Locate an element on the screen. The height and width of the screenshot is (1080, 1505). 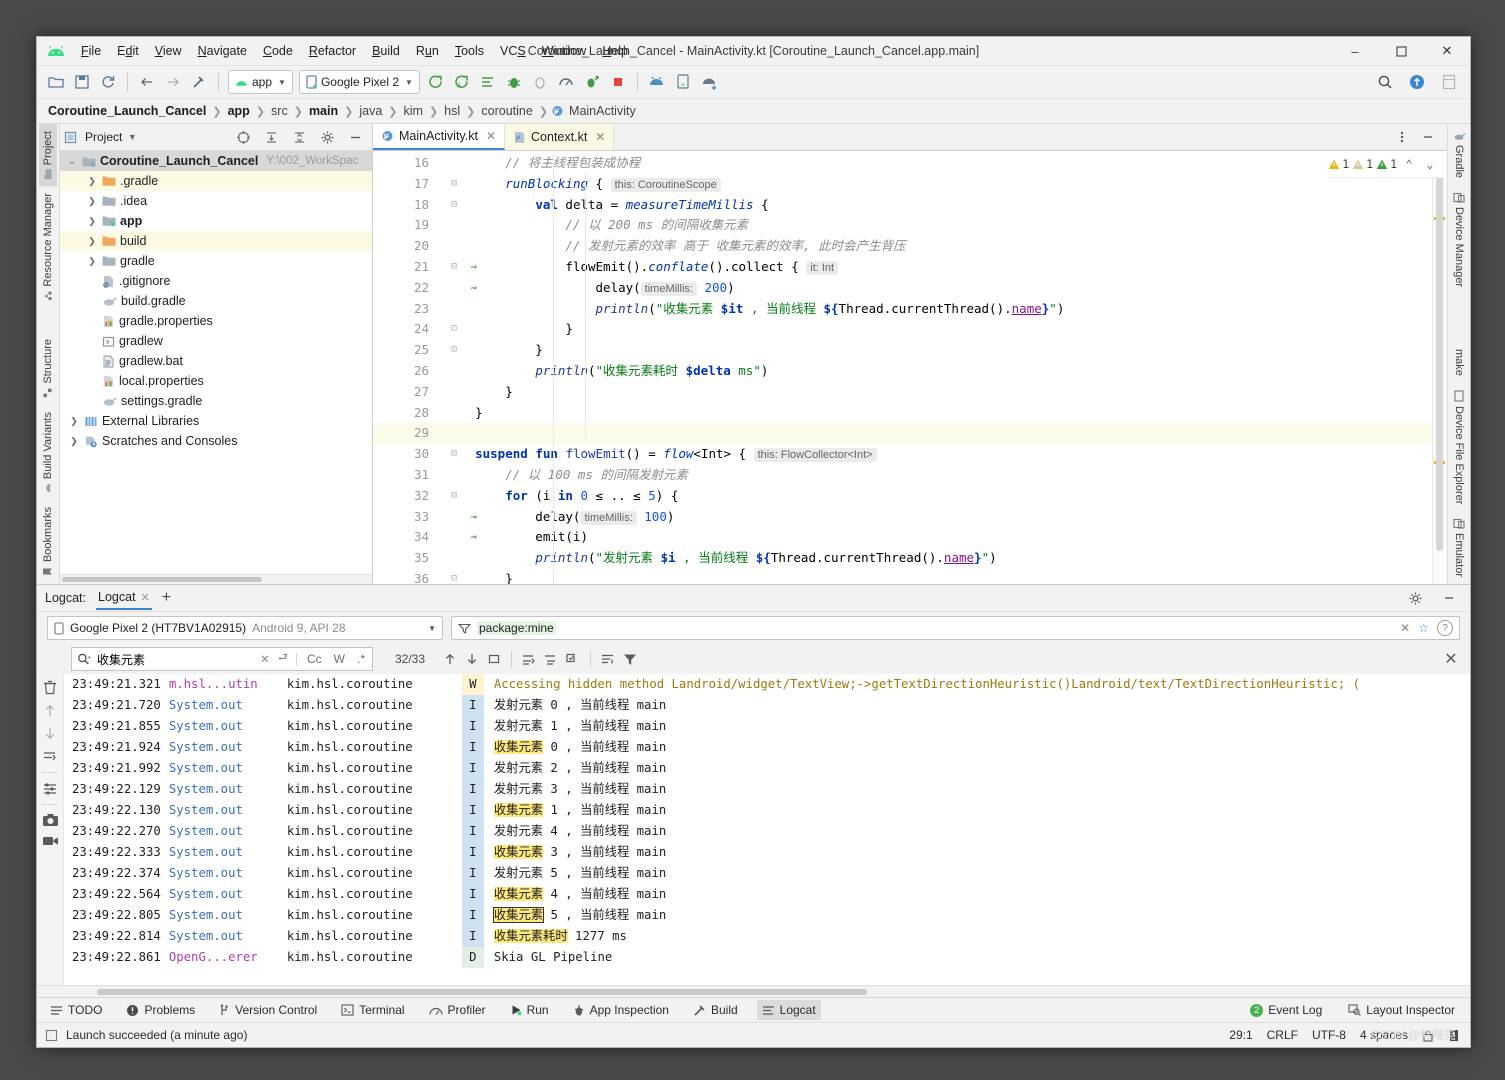
menu-navigate: Navigate is located at coordinates (222, 51).